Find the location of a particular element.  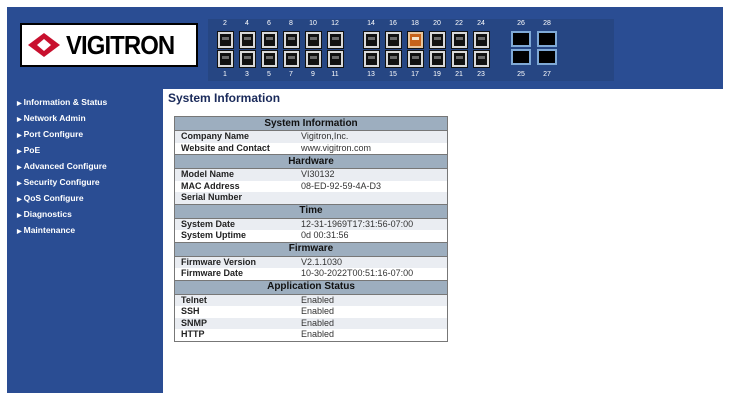

row-value: 08-ED-92-59-4A-D3 is located at coordinates (371, 186).